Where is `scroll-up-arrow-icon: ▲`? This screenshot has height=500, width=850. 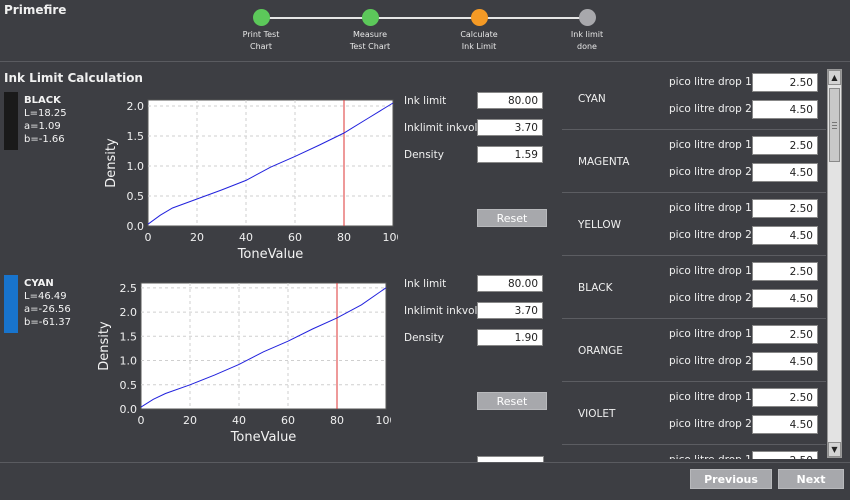 scroll-up-arrow-icon: ▲ is located at coordinates (834, 77).